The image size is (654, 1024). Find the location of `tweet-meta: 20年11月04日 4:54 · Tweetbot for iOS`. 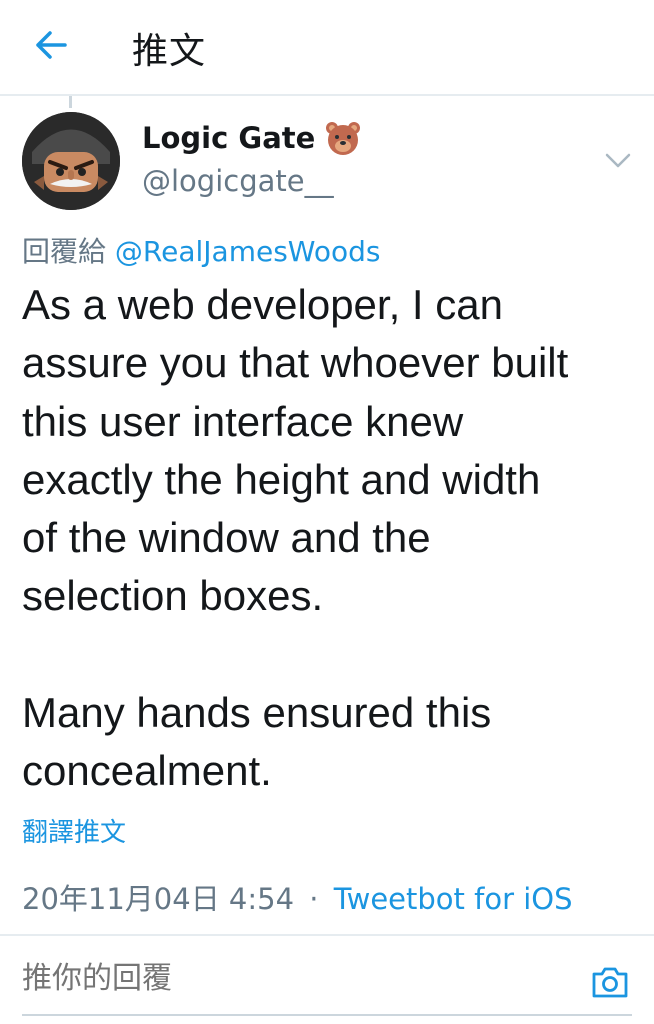

tweet-meta: 20年11月04日 4:54 · Tweetbot for iOS is located at coordinates (297, 897).